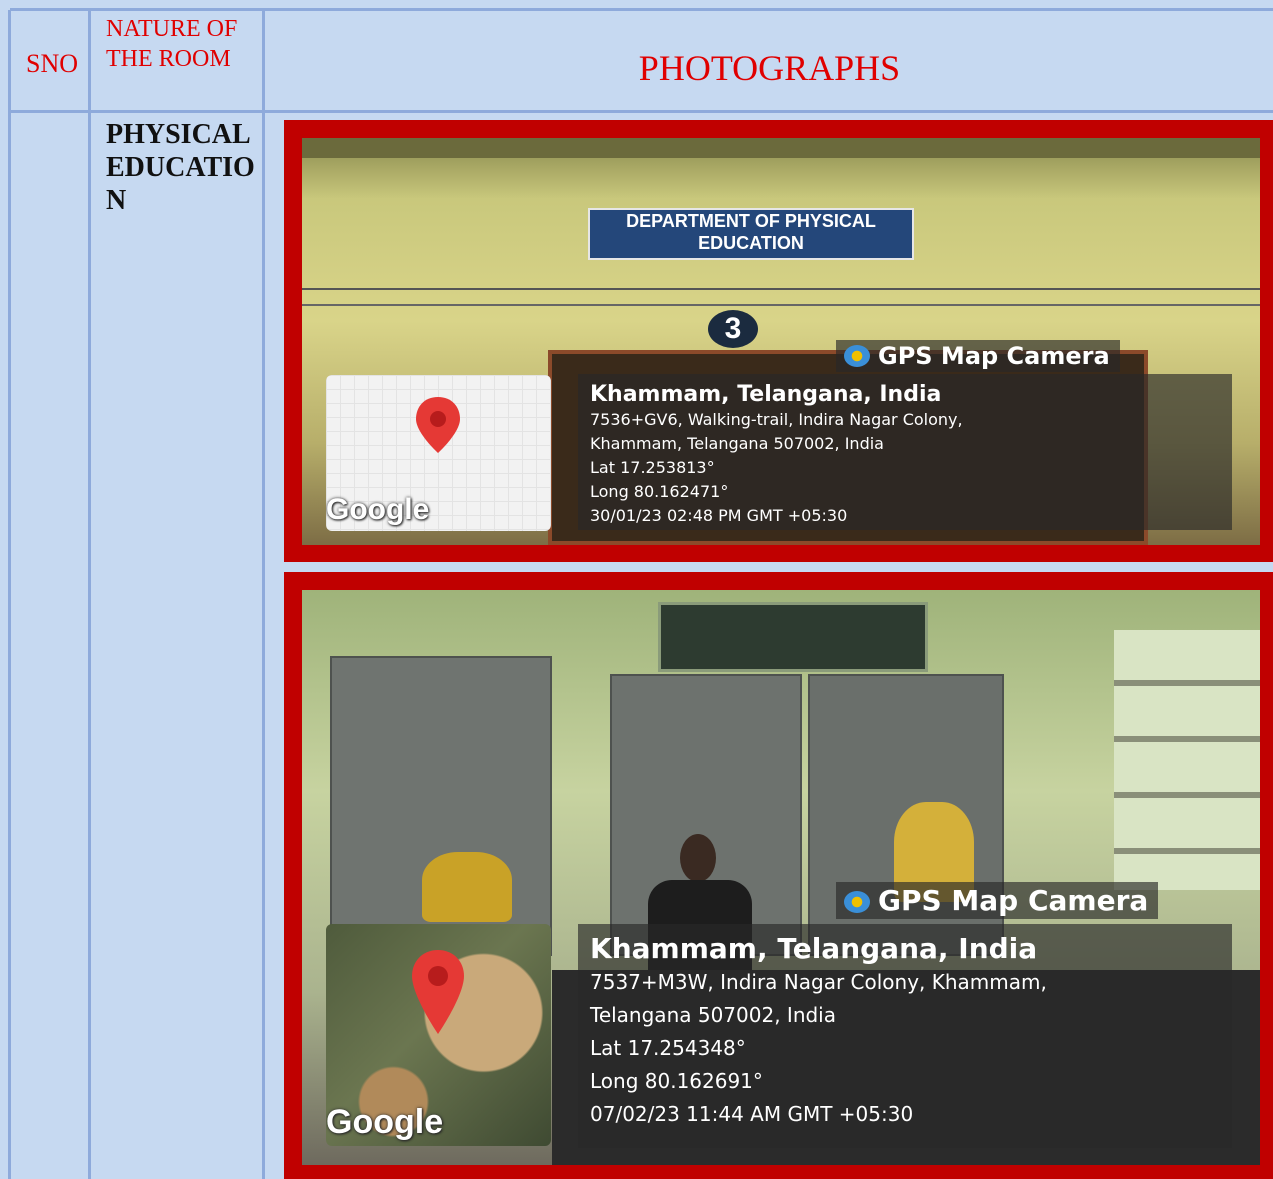 This screenshot has height=1179, width=1273. Describe the element at coordinates (652, 467) in the screenshot. I see `gps-latitude: Lat 17.253813°` at that location.